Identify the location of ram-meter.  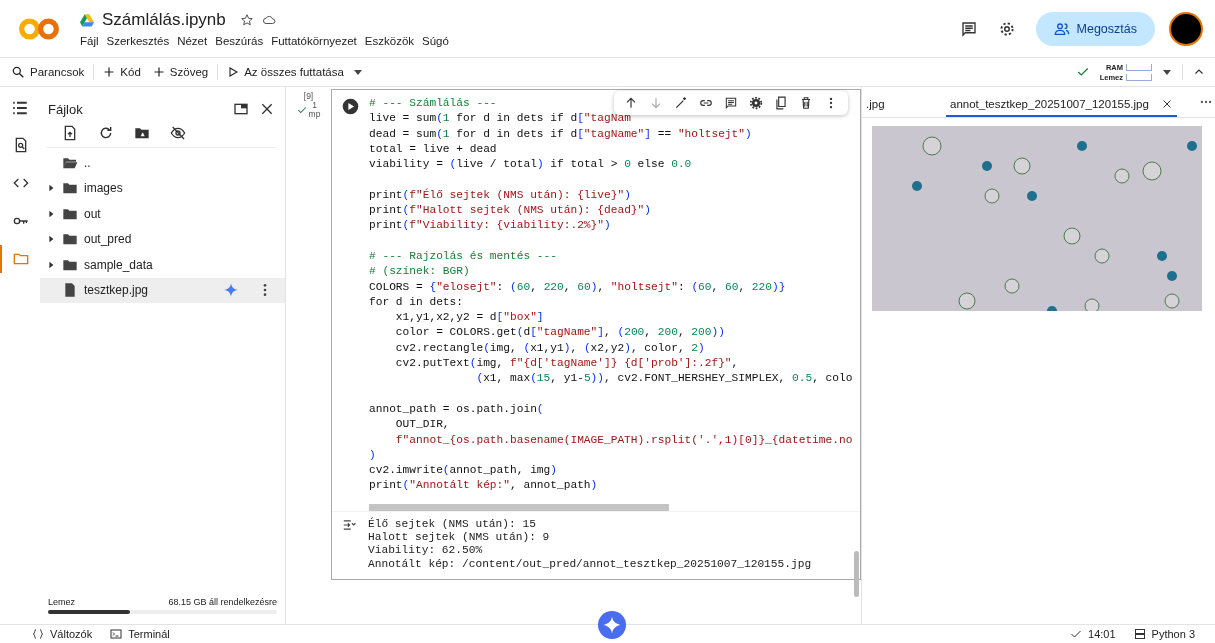
(1139, 67).